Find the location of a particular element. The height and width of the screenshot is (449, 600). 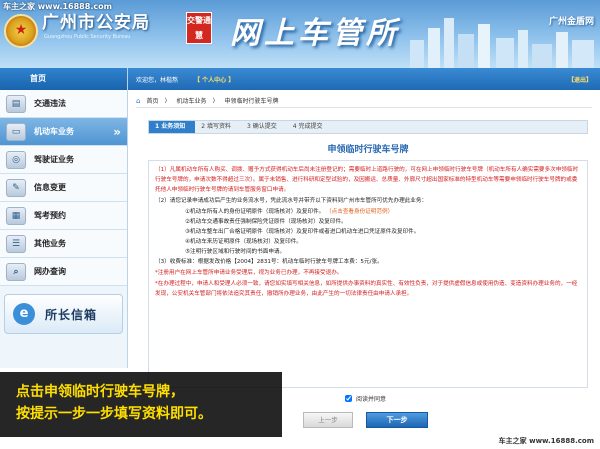

other-services-icon: ☰ is located at coordinates (16, 243).